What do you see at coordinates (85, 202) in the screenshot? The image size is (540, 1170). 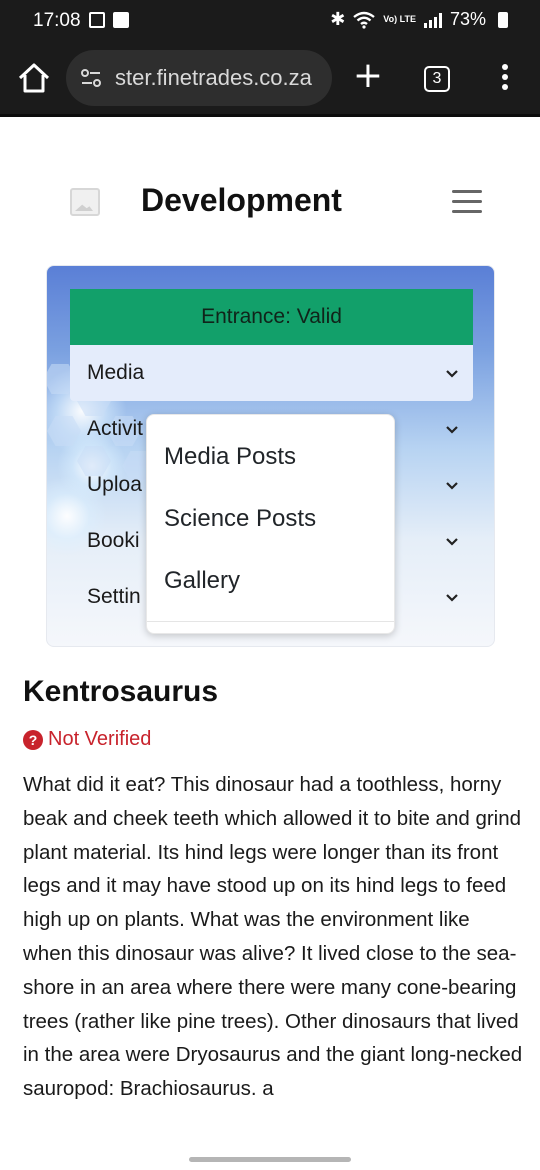 I see `logo-image-placeholder-icon` at bounding box center [85, 202].